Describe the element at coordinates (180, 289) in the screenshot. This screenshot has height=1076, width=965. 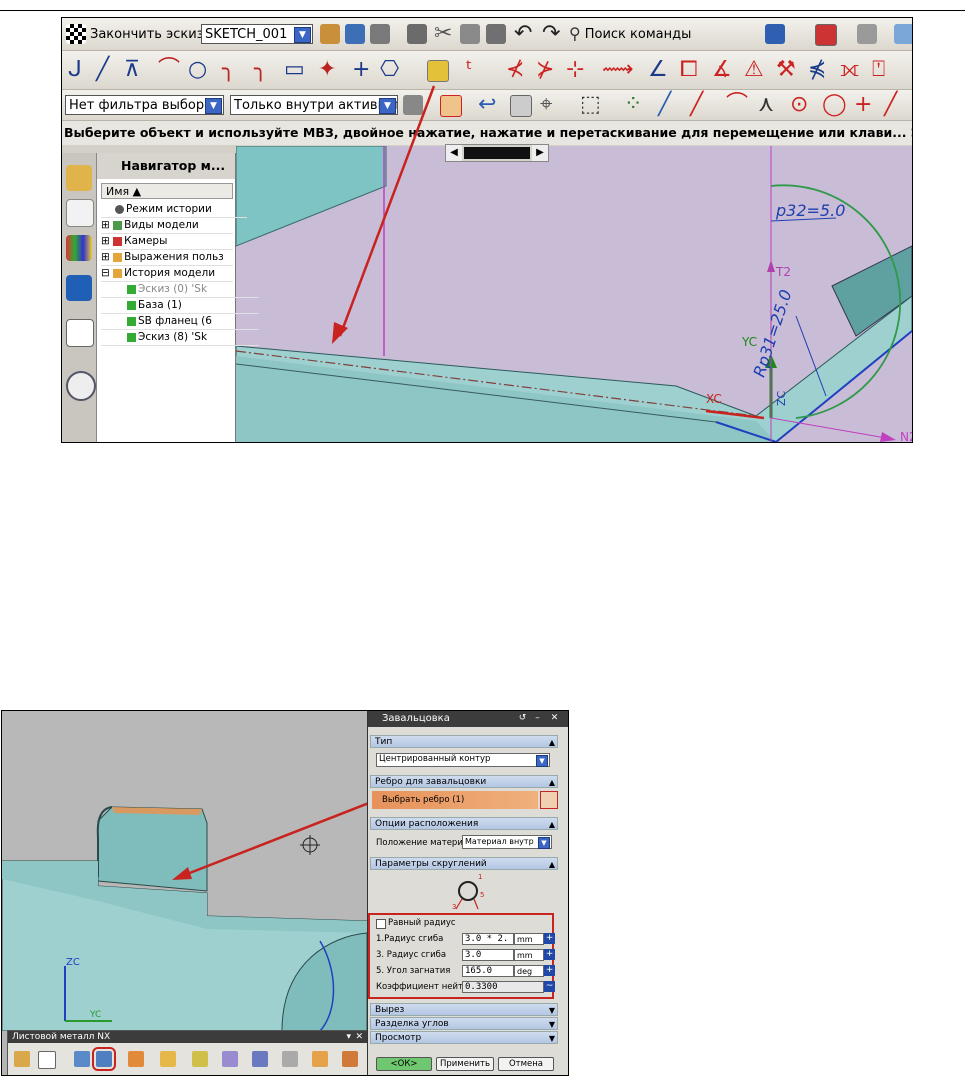
I see `tree-item: Эскиз (0) 'Sk` at that location.